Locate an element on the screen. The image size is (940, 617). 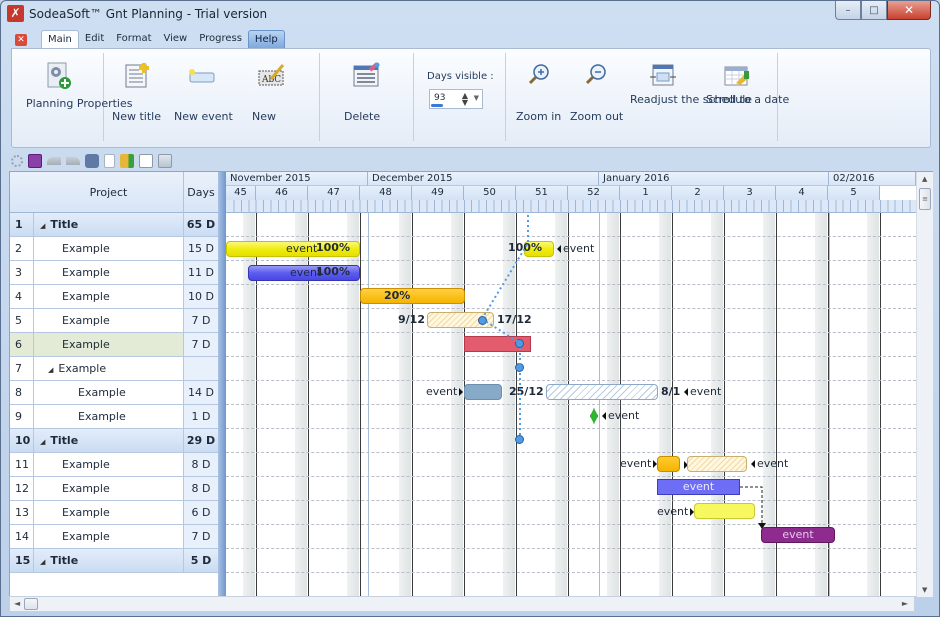
table-row-title: 10 ◢ Title 29 D is located at coordinates (114, 441).